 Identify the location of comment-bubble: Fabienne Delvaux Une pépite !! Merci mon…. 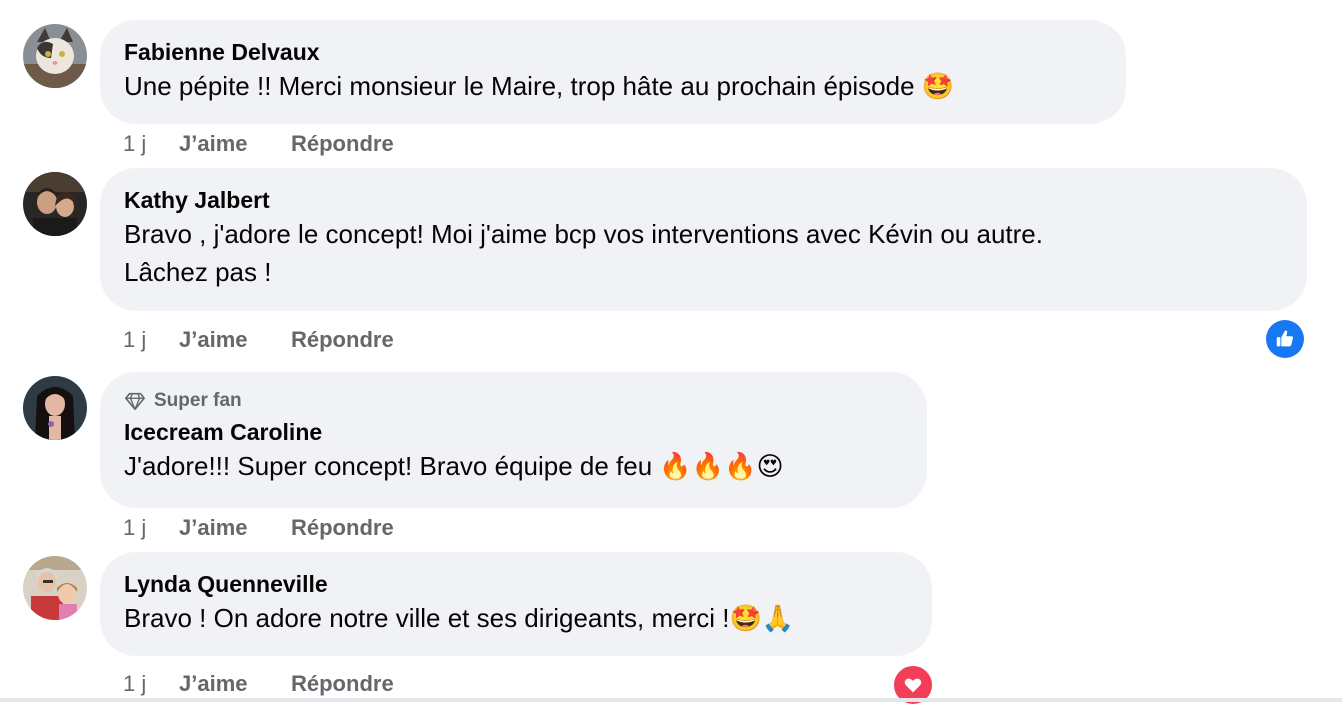
(613, 72).